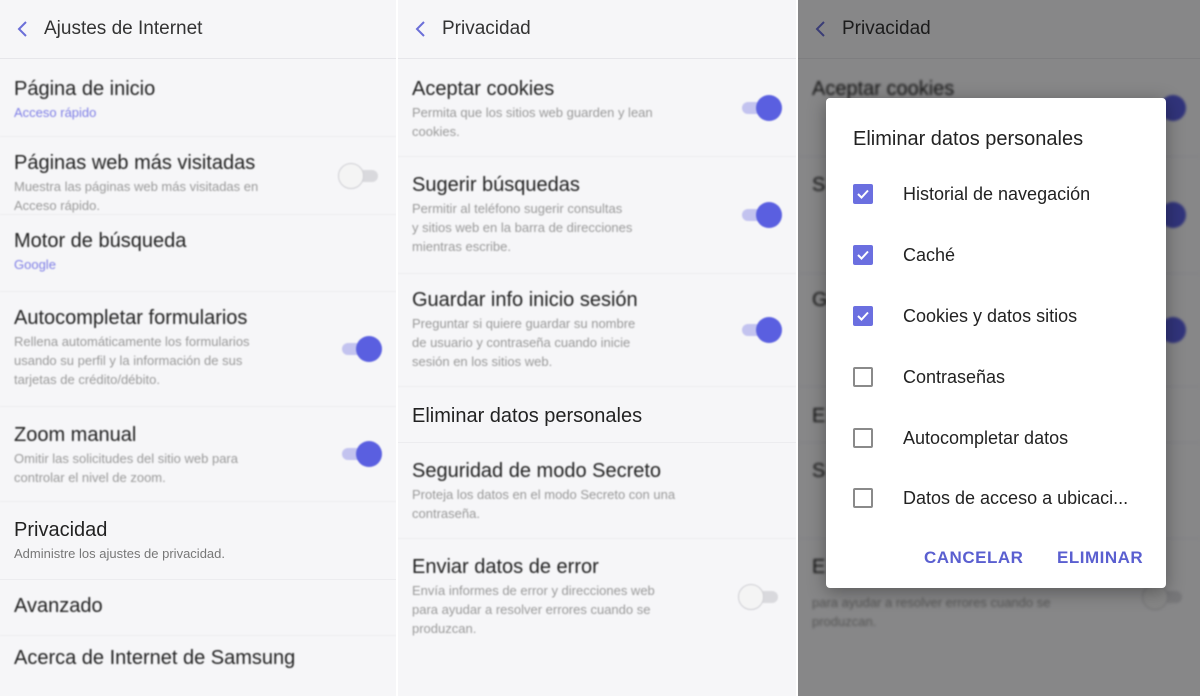  I want to click on delete-button: ELIMINAR, so click(1100, 558).